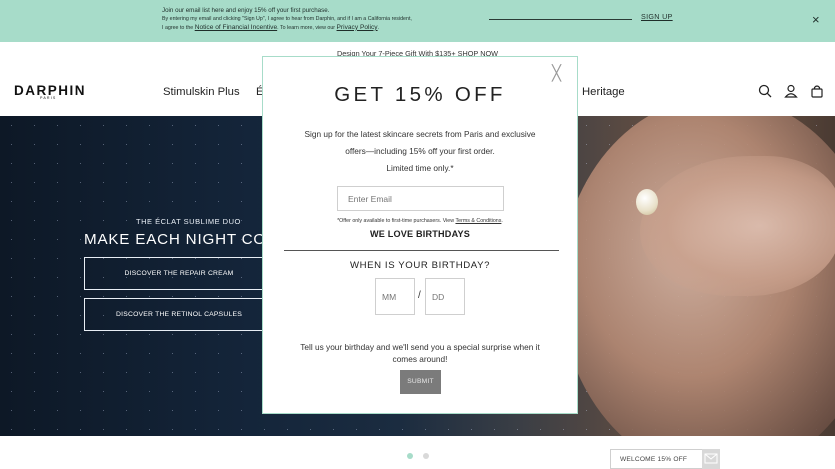  Describe the element at coordinates (426, 456) in the screenshot. I see `carousel-dot` at that location.